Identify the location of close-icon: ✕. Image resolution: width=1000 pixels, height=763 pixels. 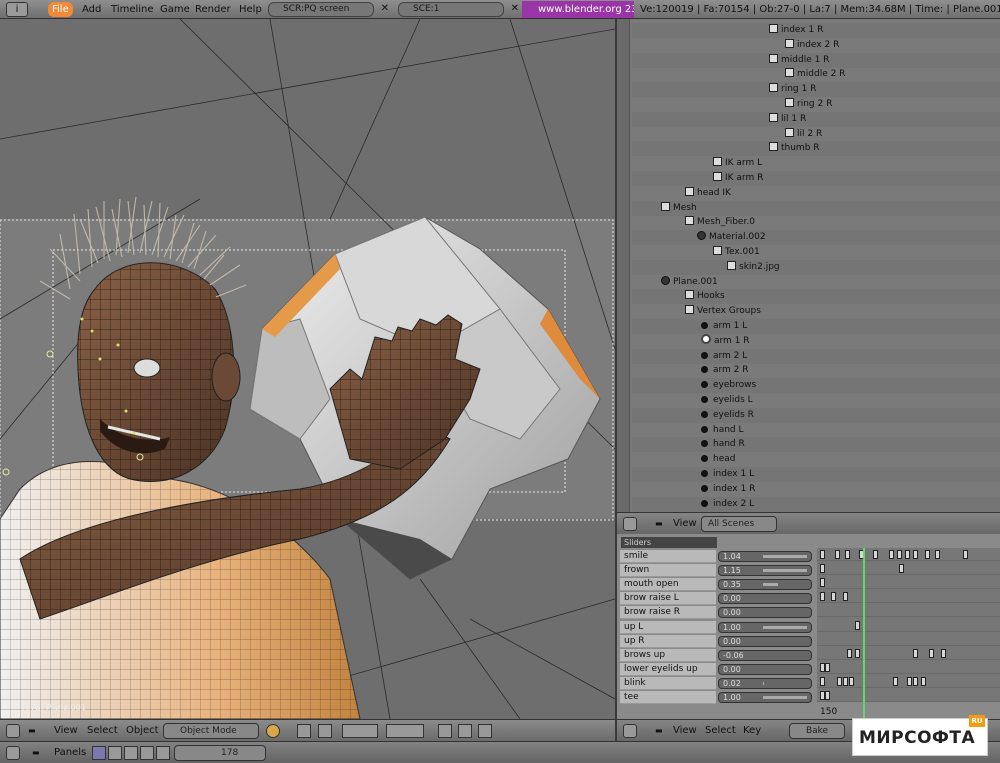
(515, 8).